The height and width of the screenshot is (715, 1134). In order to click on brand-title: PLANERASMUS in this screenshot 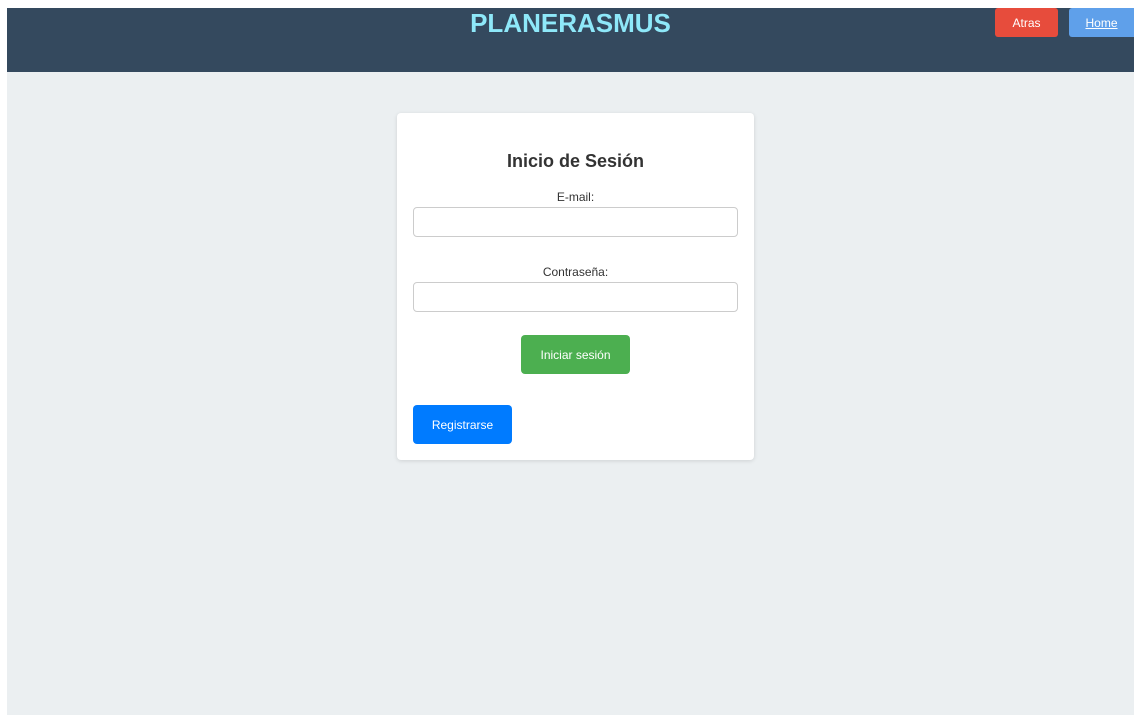, I will do `click(570, 23)`.